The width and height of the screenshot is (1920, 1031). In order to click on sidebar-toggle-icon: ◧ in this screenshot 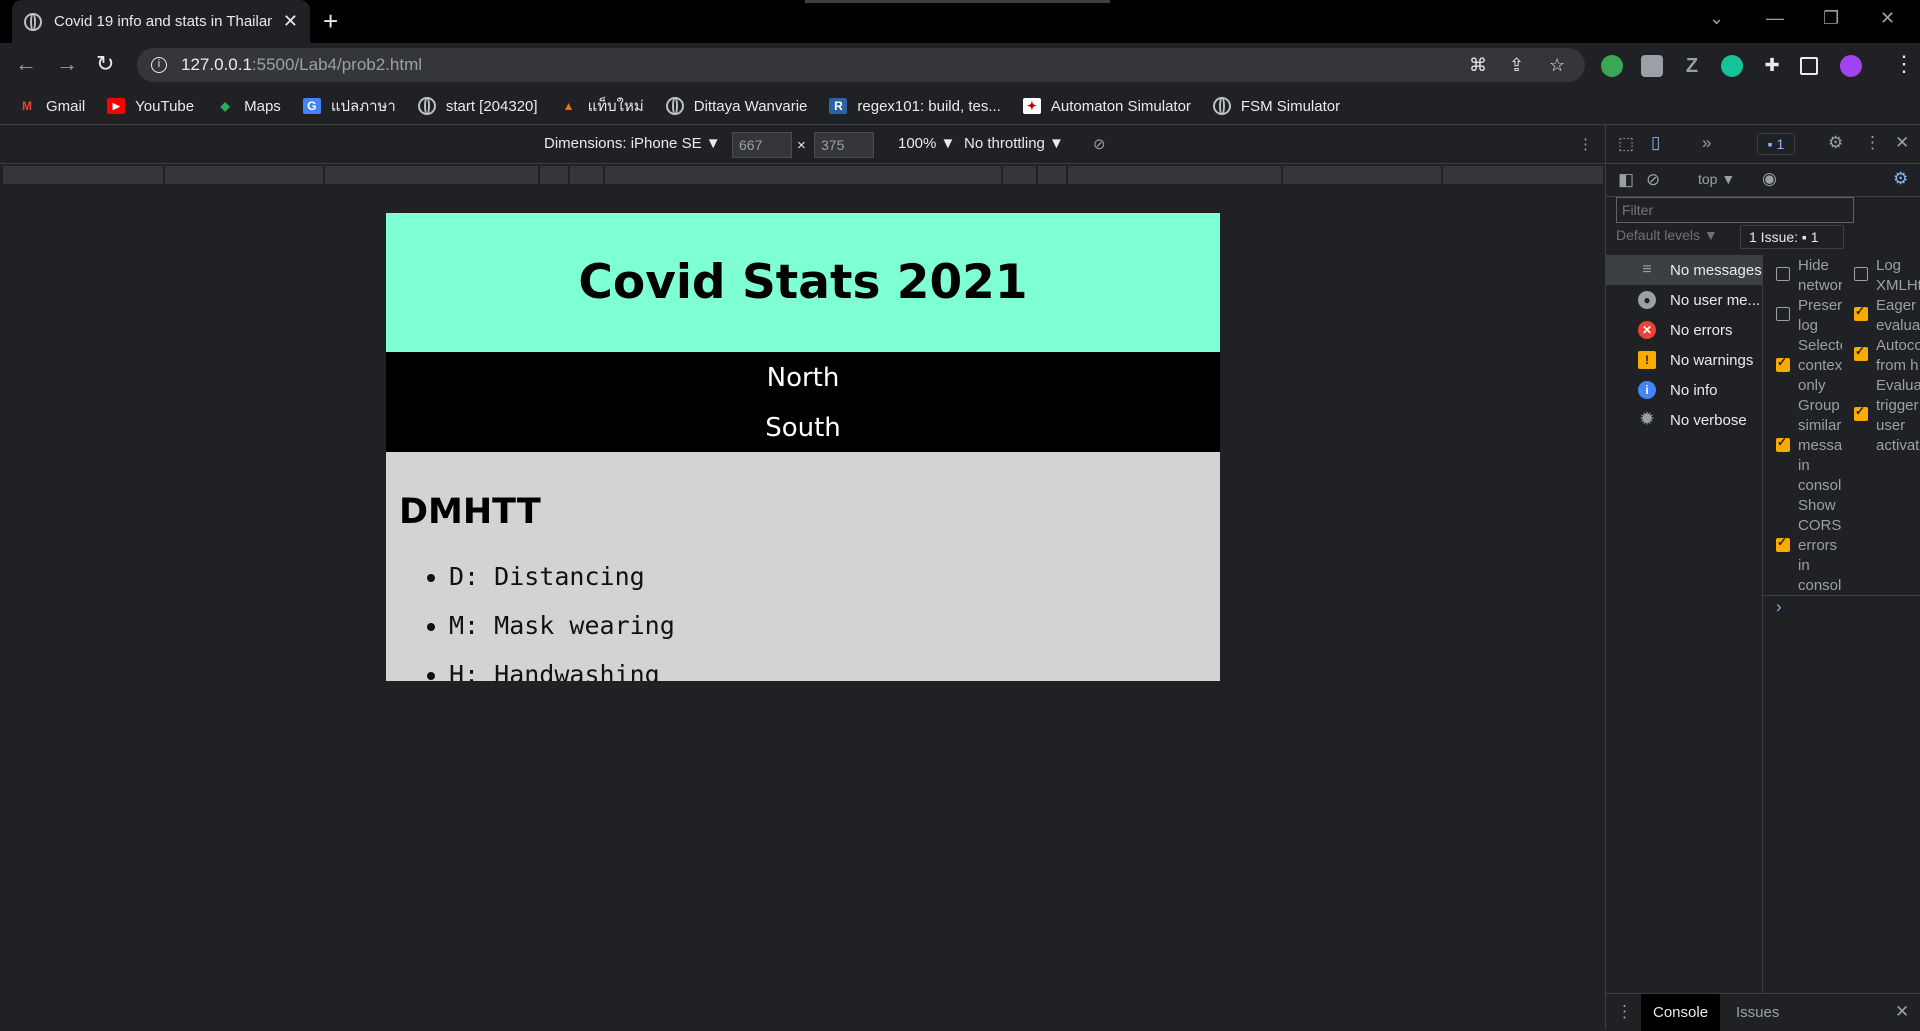, I will do `click(1626, 180)`.